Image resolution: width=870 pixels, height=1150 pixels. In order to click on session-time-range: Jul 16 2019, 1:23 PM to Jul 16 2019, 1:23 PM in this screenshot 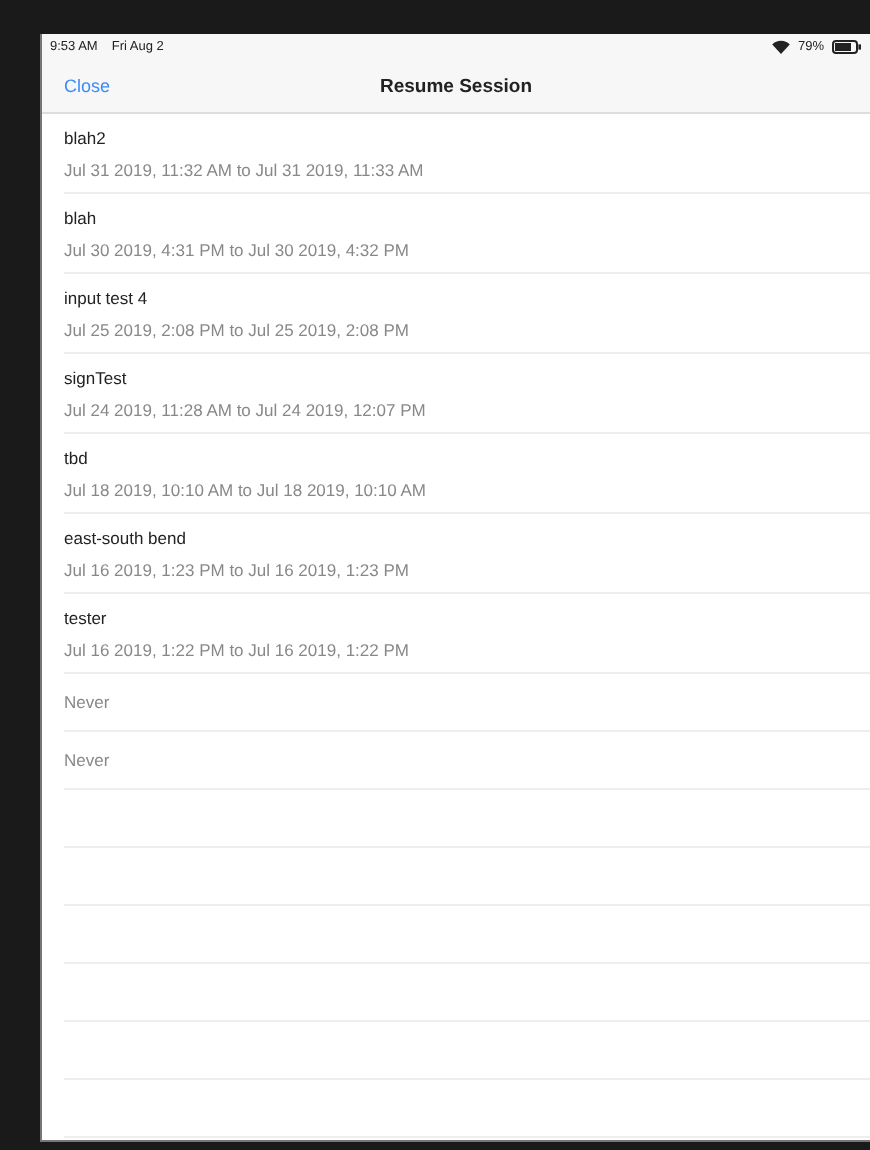, I will do `click(237, 569)`.